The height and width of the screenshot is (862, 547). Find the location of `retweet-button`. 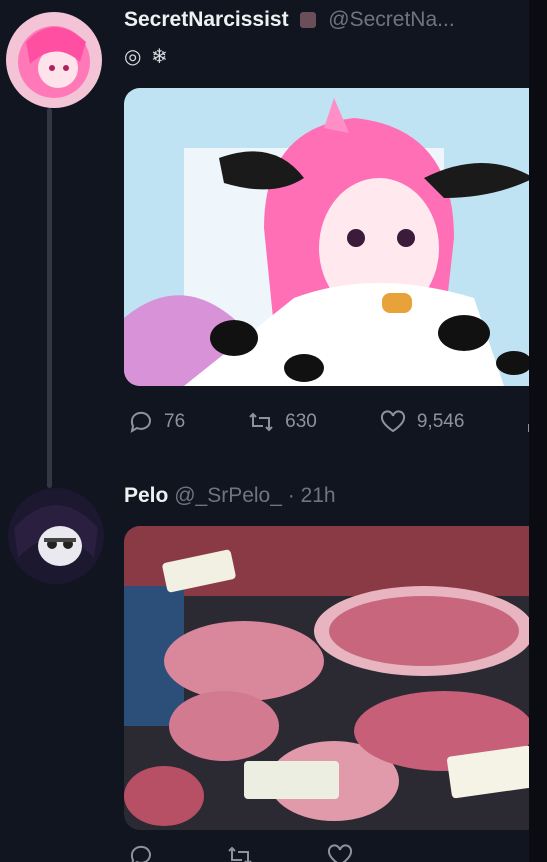

retweet-button is located at coordinates (245, 853).